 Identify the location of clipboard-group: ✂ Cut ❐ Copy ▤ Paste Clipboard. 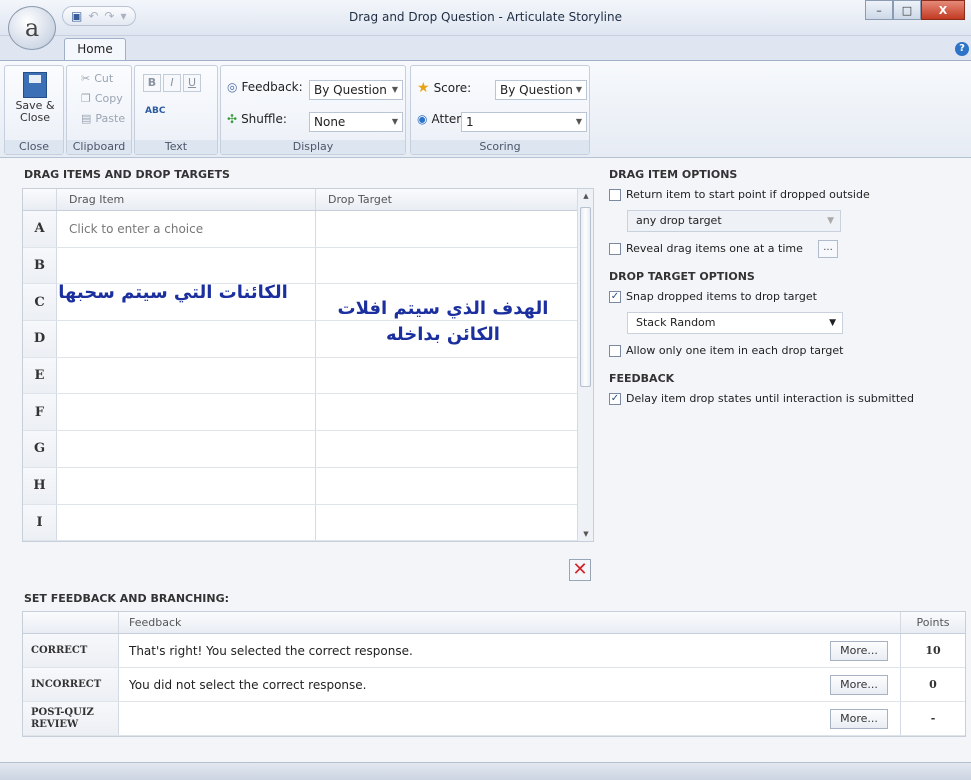
(99, 110).